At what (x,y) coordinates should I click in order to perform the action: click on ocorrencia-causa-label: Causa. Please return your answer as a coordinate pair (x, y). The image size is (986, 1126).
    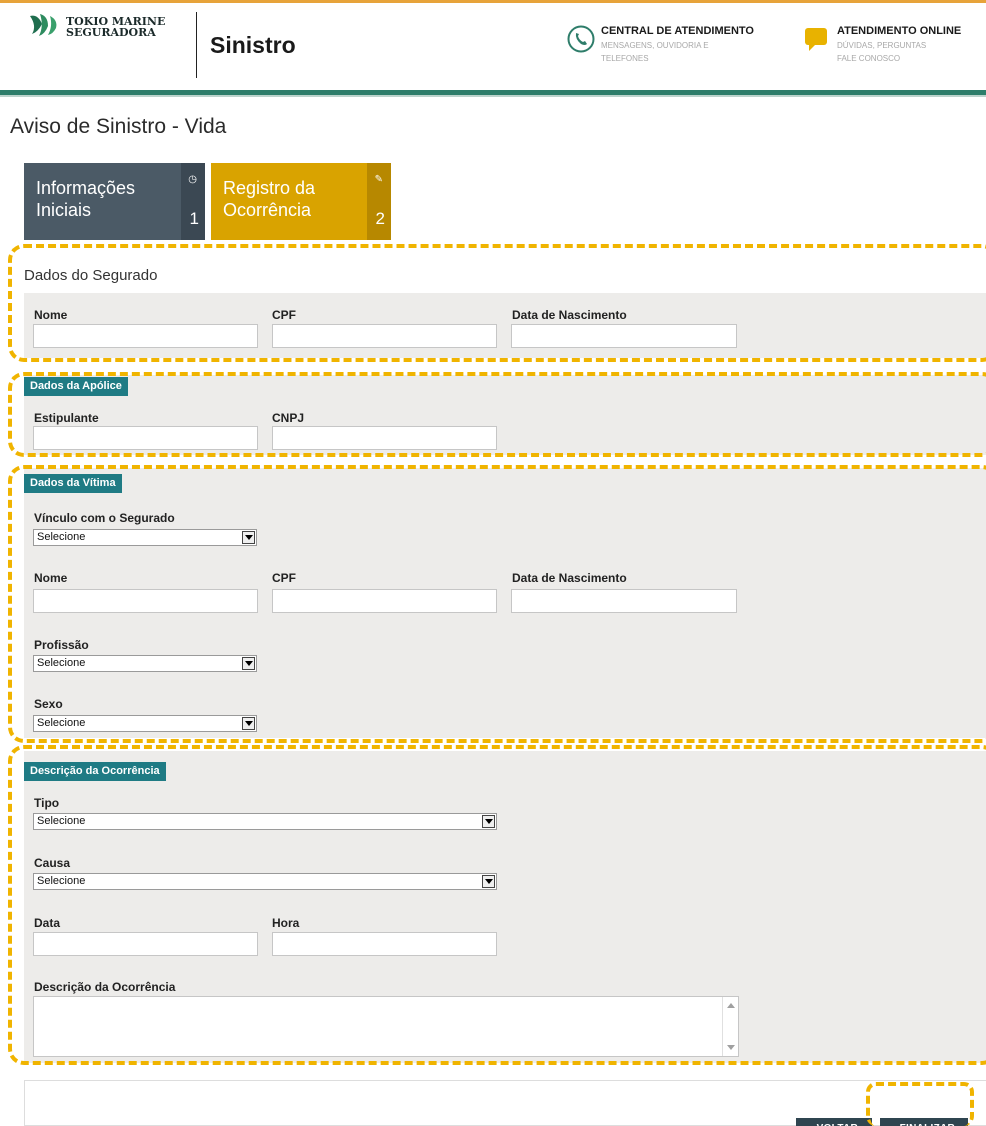
    Looking at the image, I should click on (52, 863).